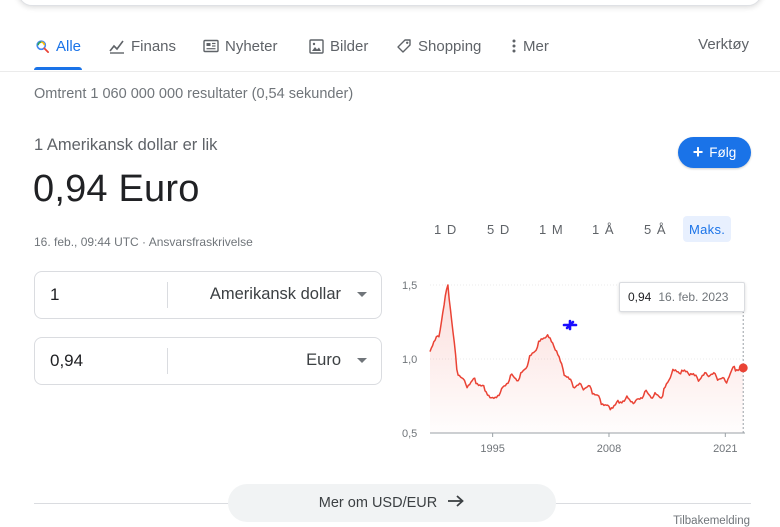 This screenshot has height=527, width=780. I want to click on tab-label: Finans, so click(154, 46).